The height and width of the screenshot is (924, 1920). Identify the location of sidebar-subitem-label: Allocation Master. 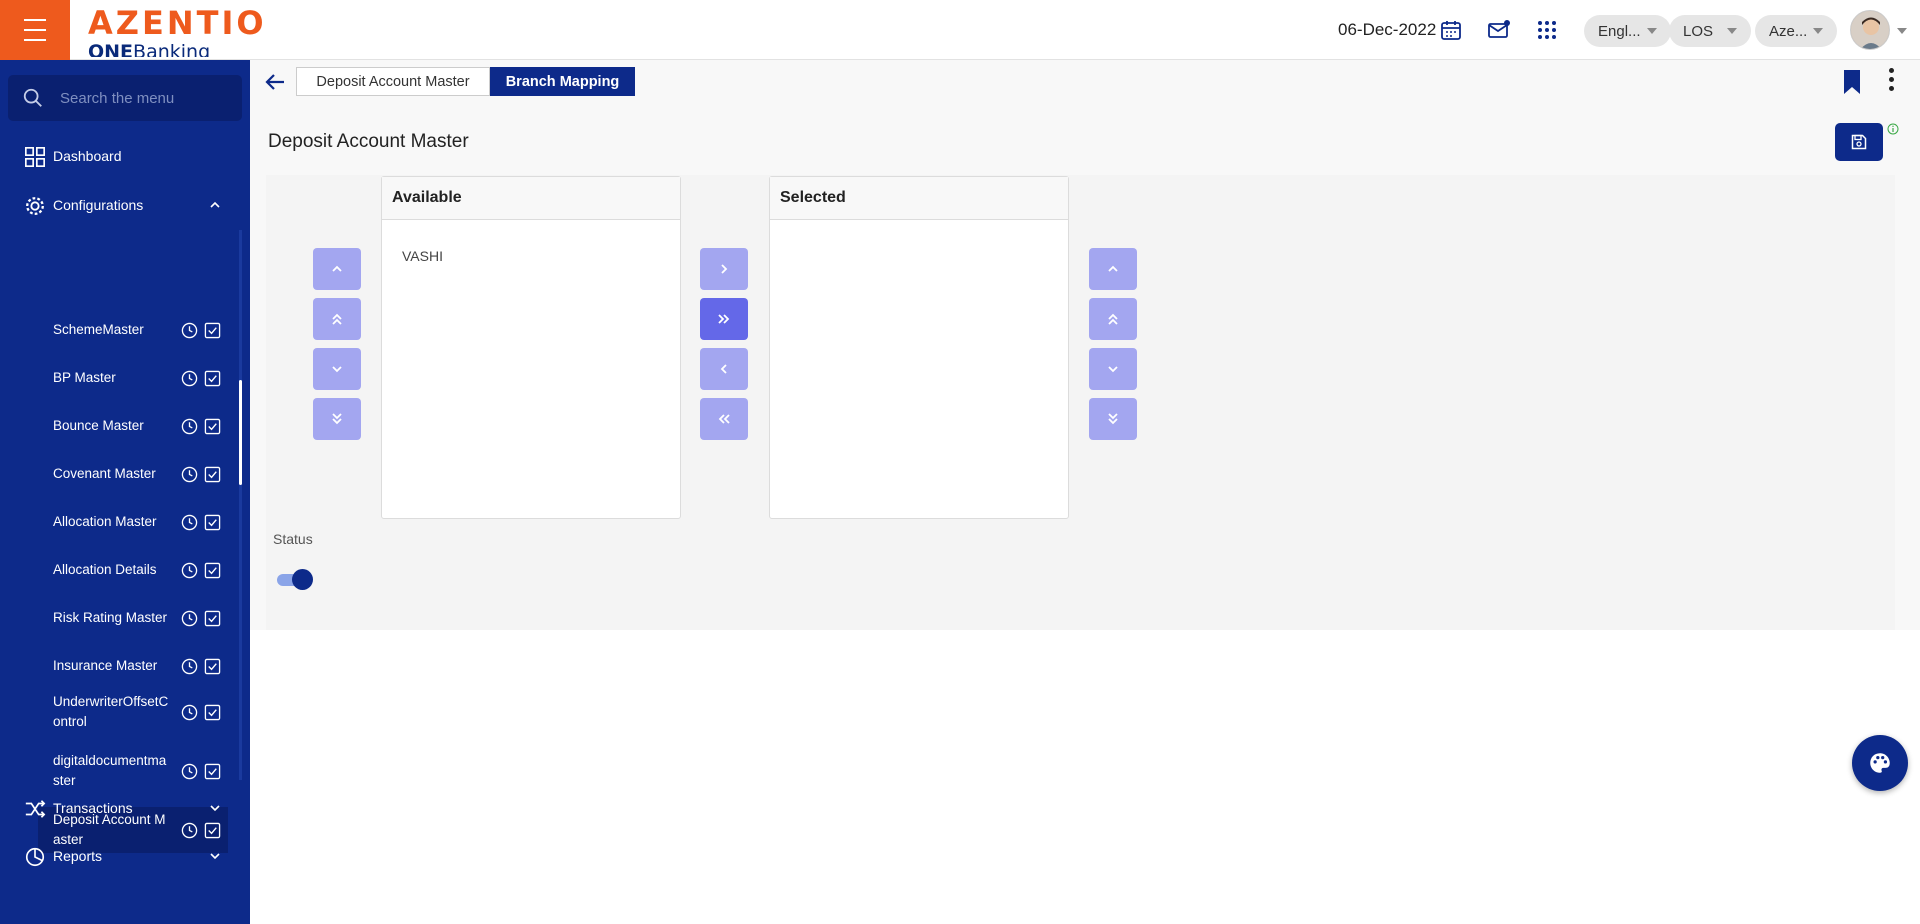
(105, 521).